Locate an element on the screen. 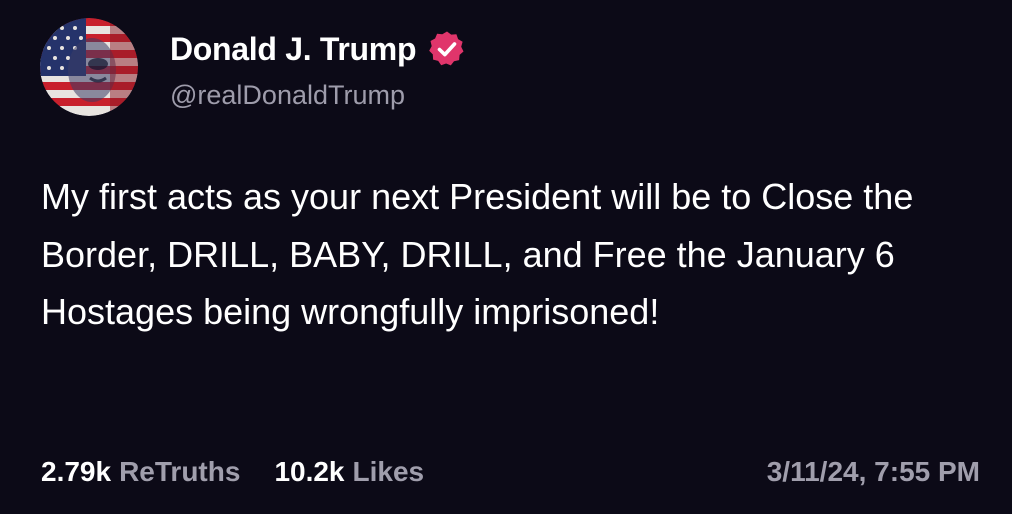 The height and width of the screenshot is (514, 1012). author-name-row: Donald J. Trump is located at coordinates (318, 49).